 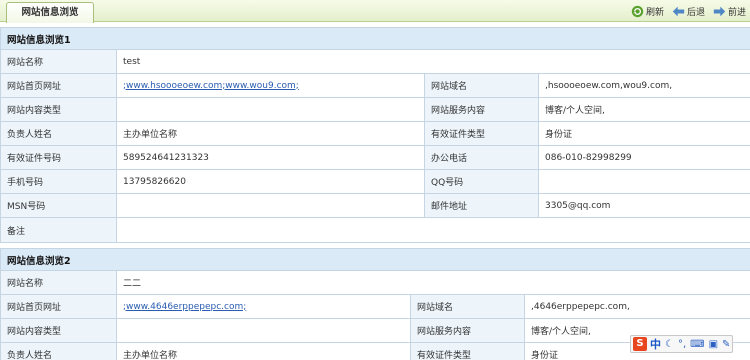 I want to click on msn-value, so click(x=270, y=205).